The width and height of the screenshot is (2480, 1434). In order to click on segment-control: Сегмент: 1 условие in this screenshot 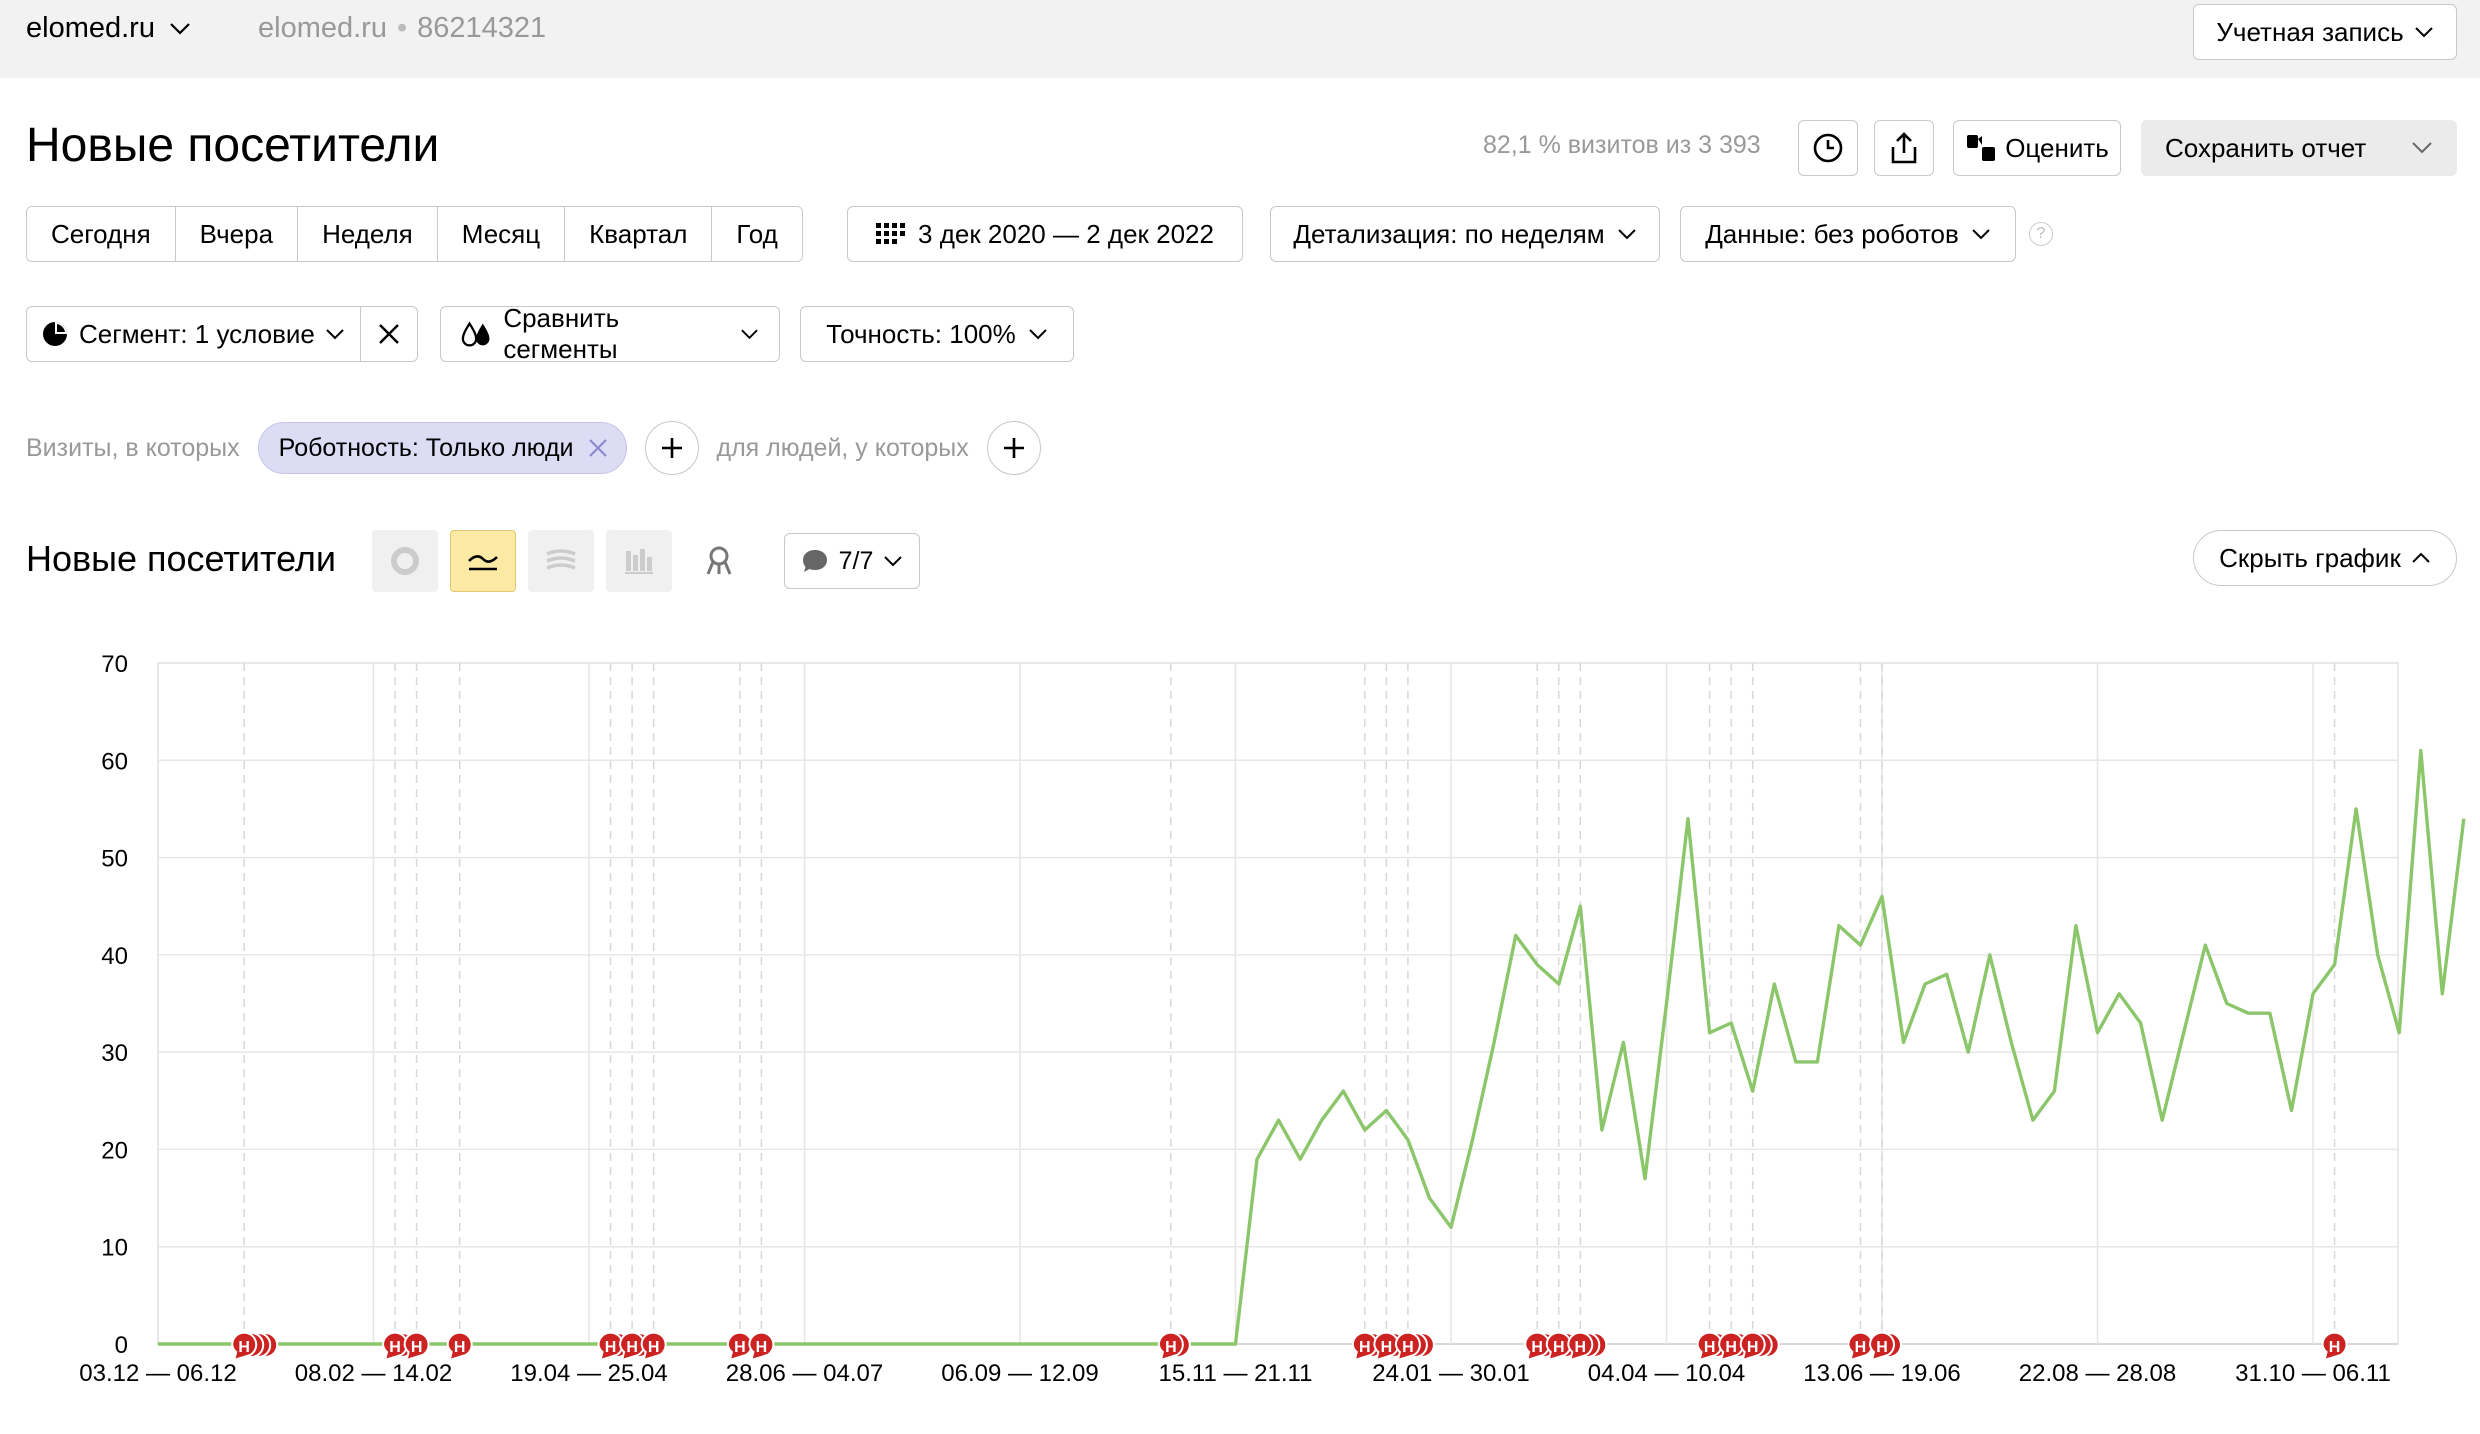, I will do `click(222, 334)`.